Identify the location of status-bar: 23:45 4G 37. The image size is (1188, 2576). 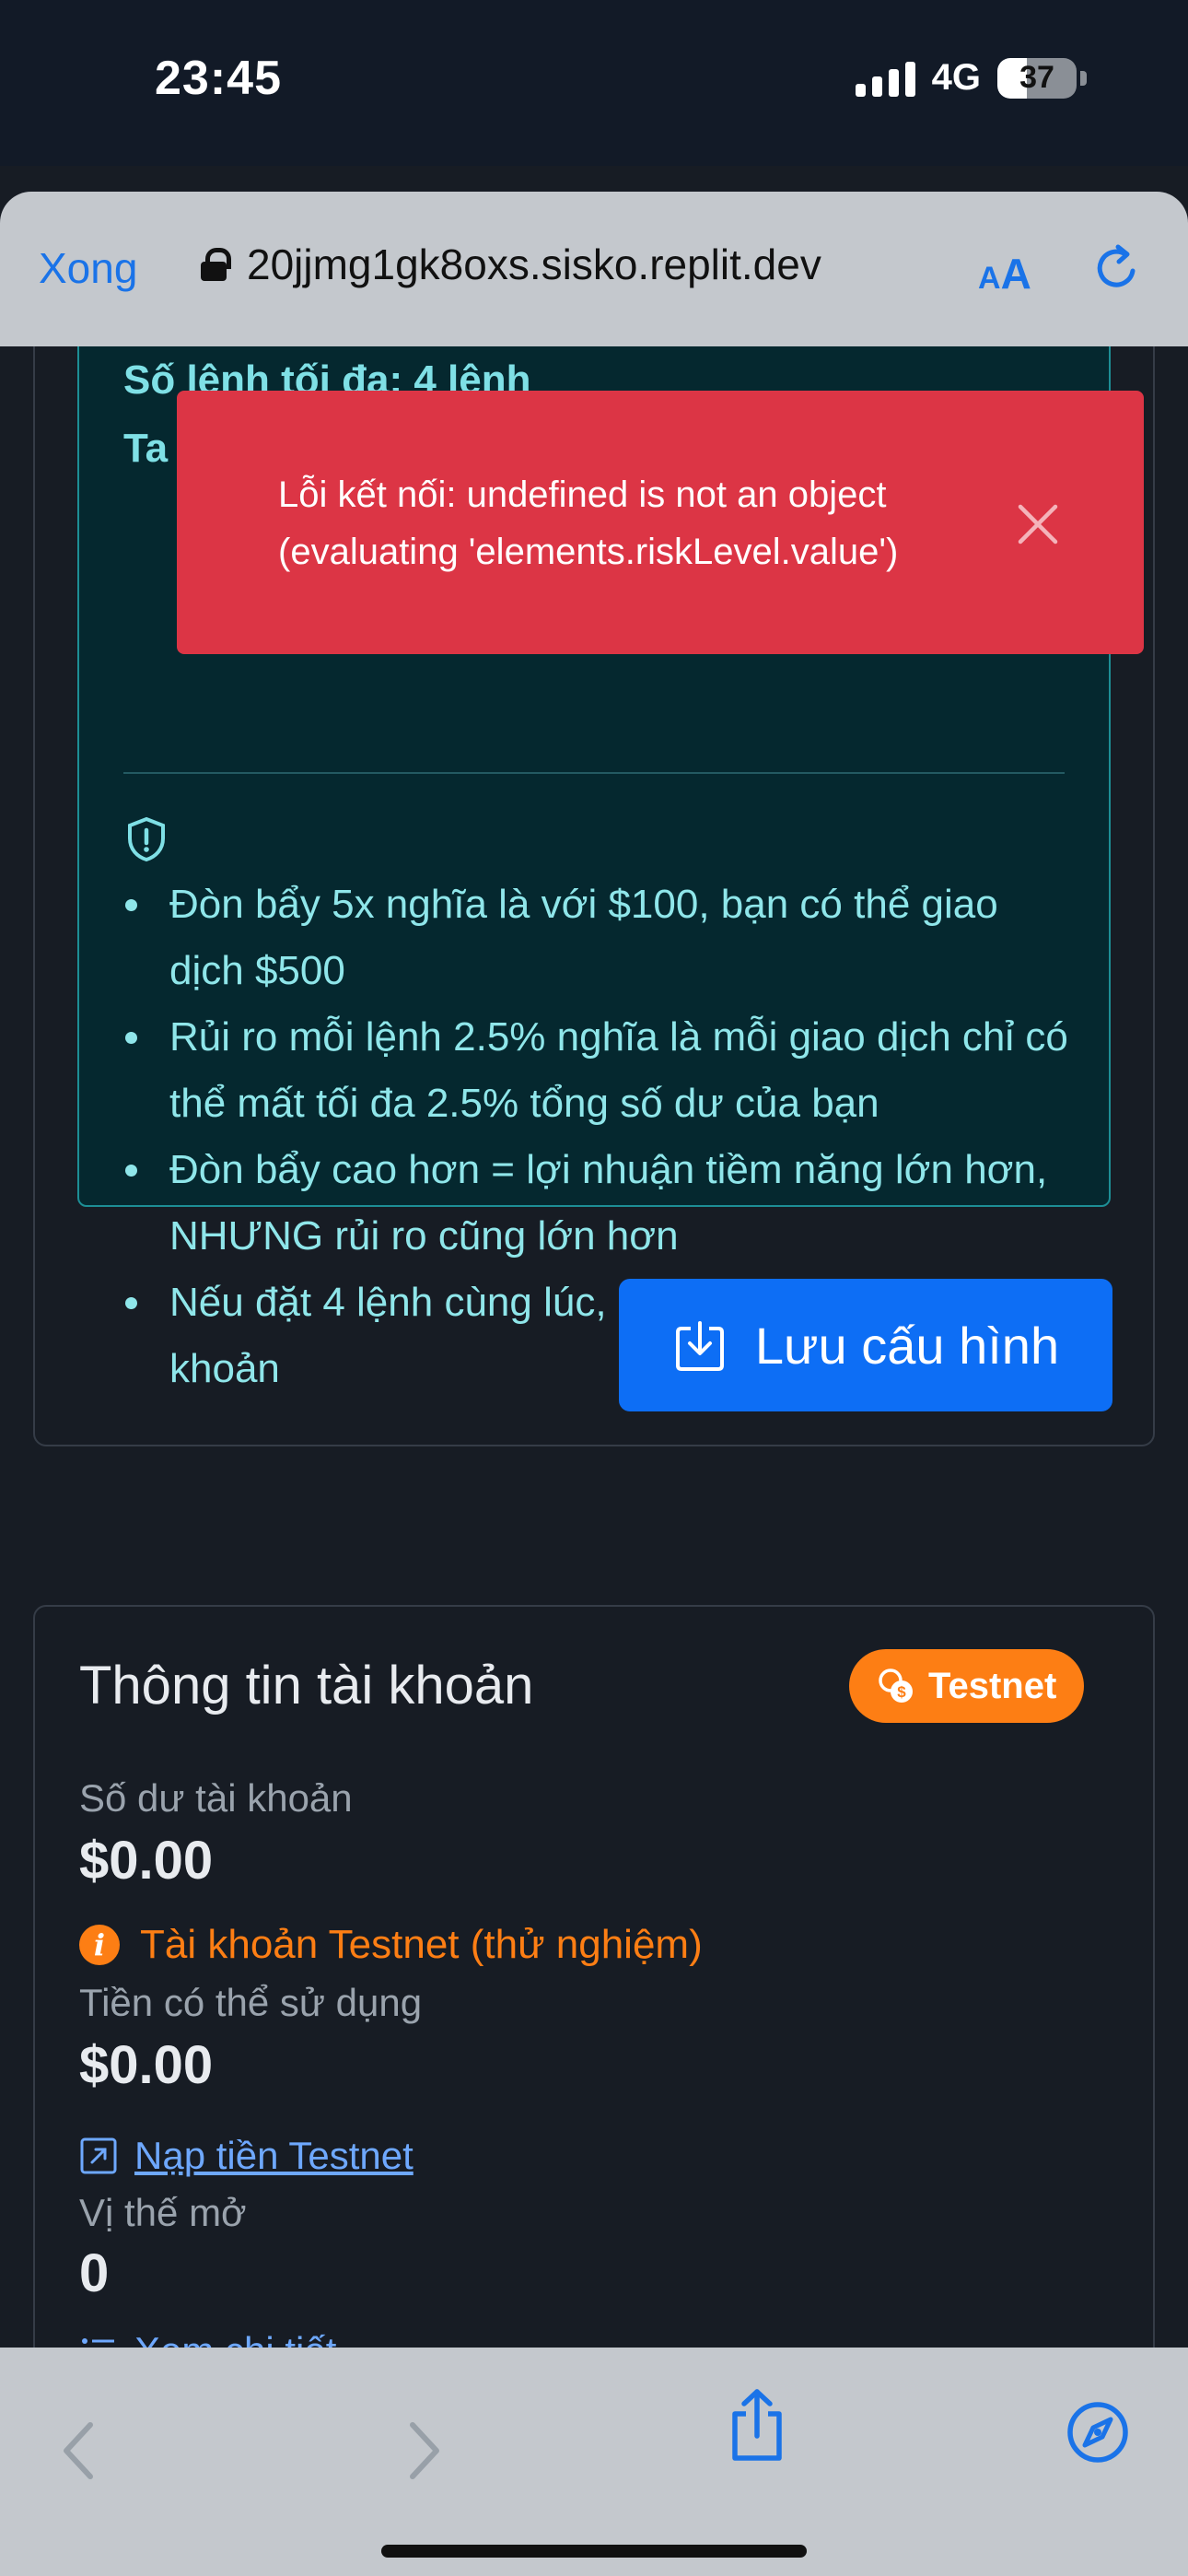
(594, 83).